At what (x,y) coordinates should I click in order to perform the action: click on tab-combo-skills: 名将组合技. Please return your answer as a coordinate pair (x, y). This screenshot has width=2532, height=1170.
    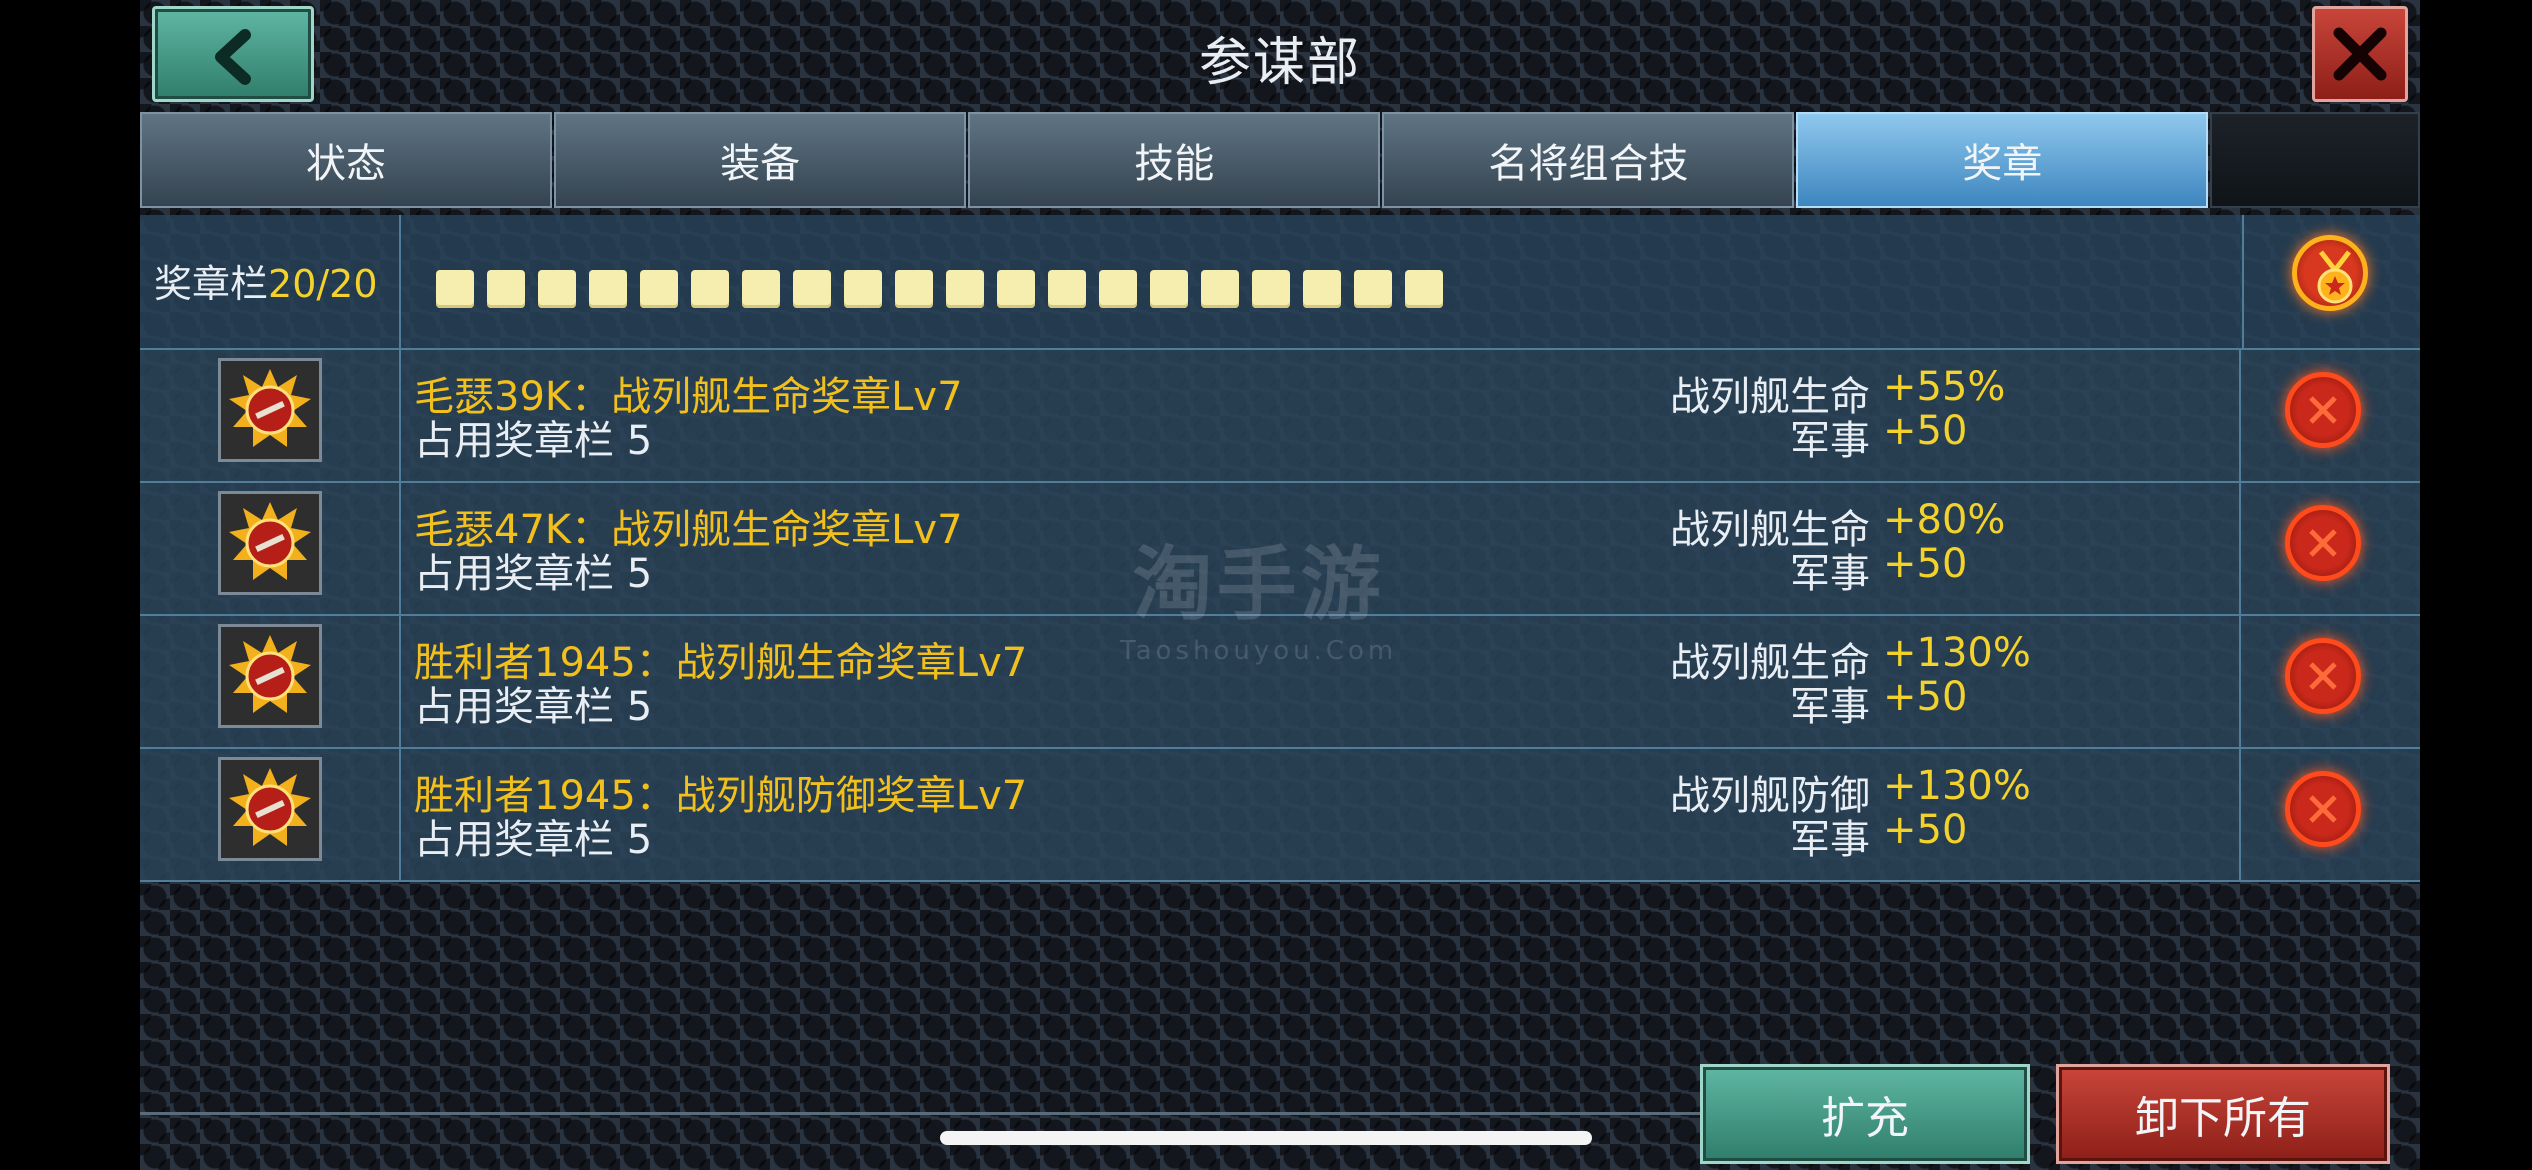
    Looking at the image, I should click on (1588, 160).